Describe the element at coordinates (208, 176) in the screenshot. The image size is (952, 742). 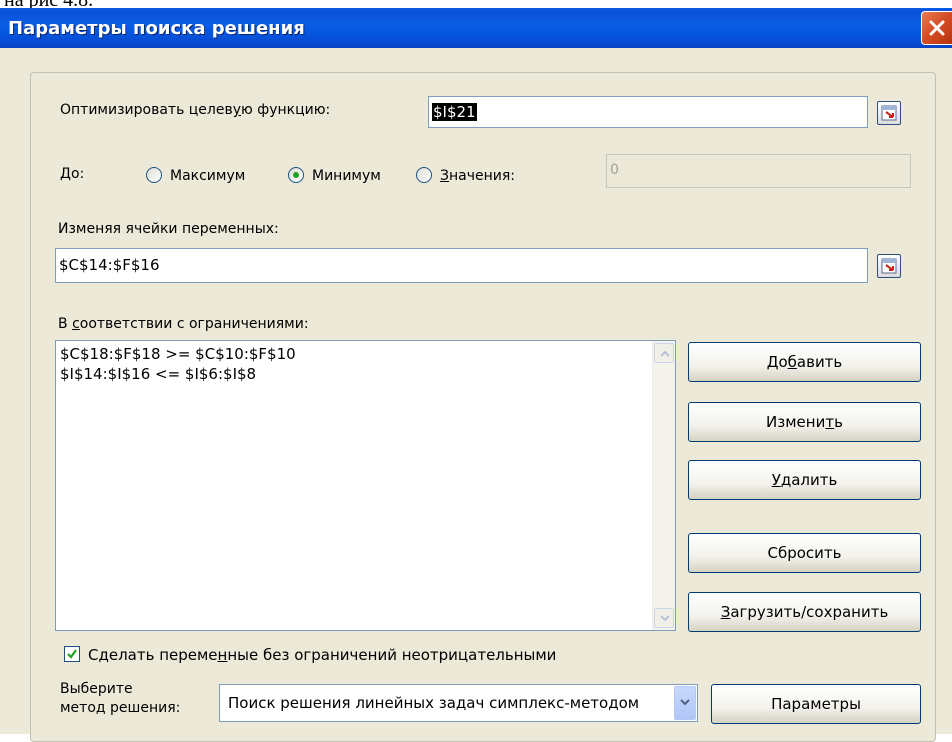
I see `radio-maximum-label: Максимум` at that location.